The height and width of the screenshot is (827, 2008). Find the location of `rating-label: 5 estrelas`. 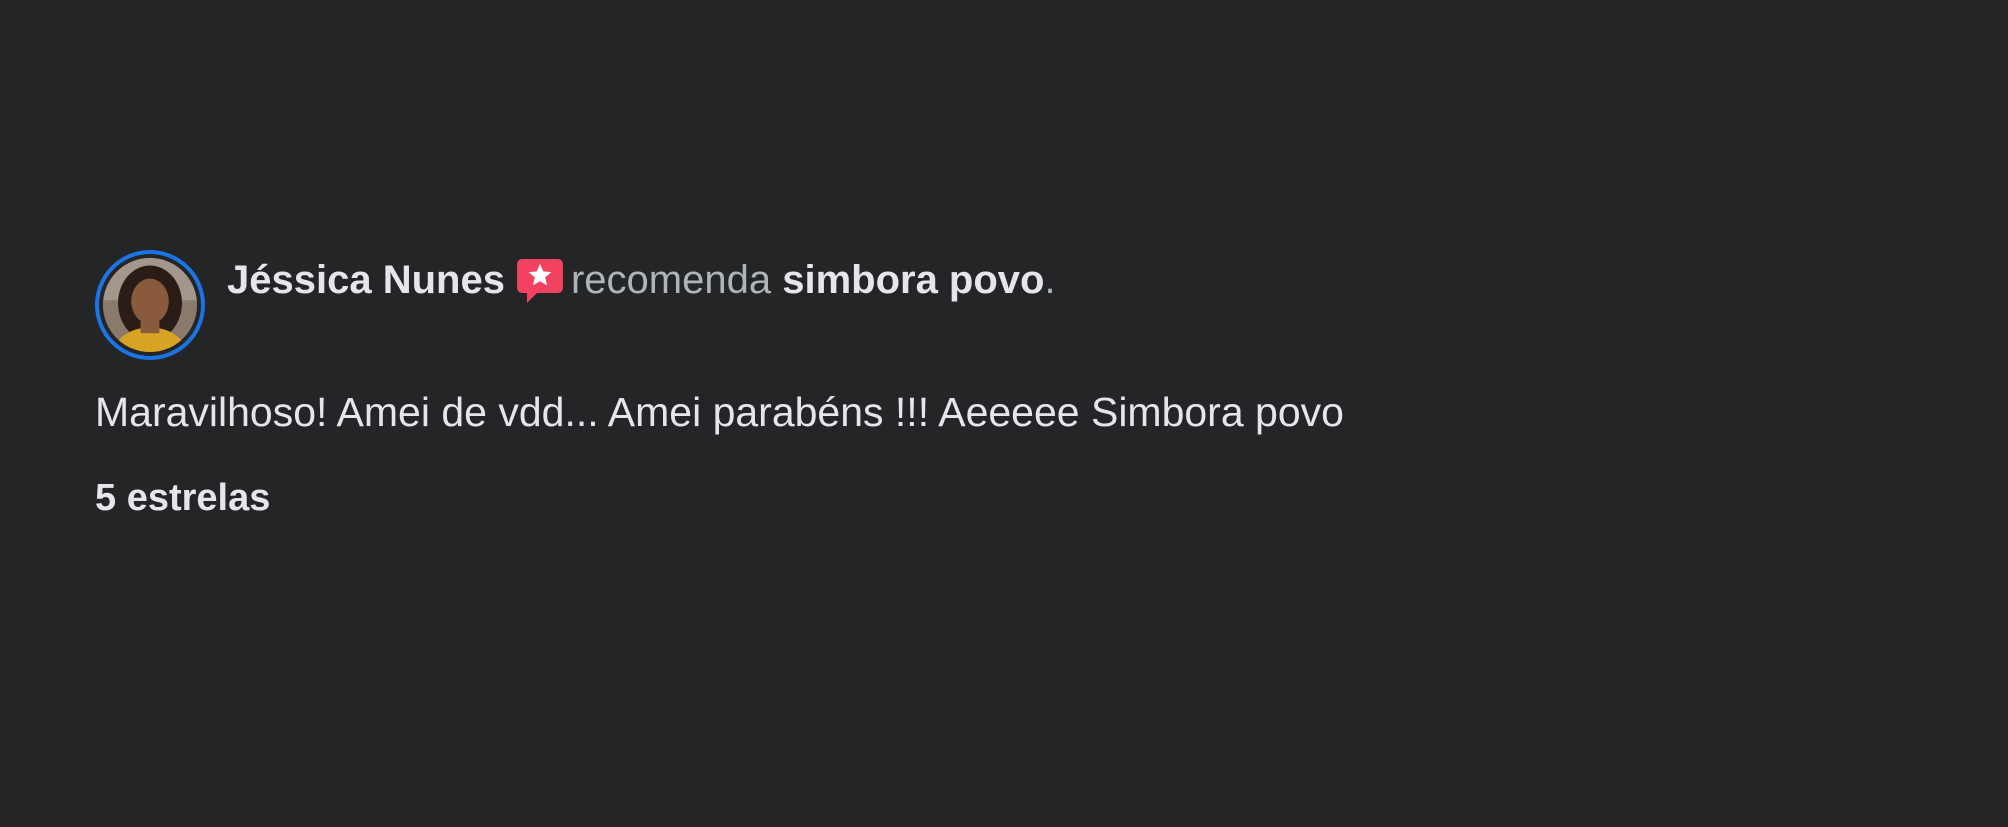

rating-label: 5 estrelas is located at coordinates (183, 498).